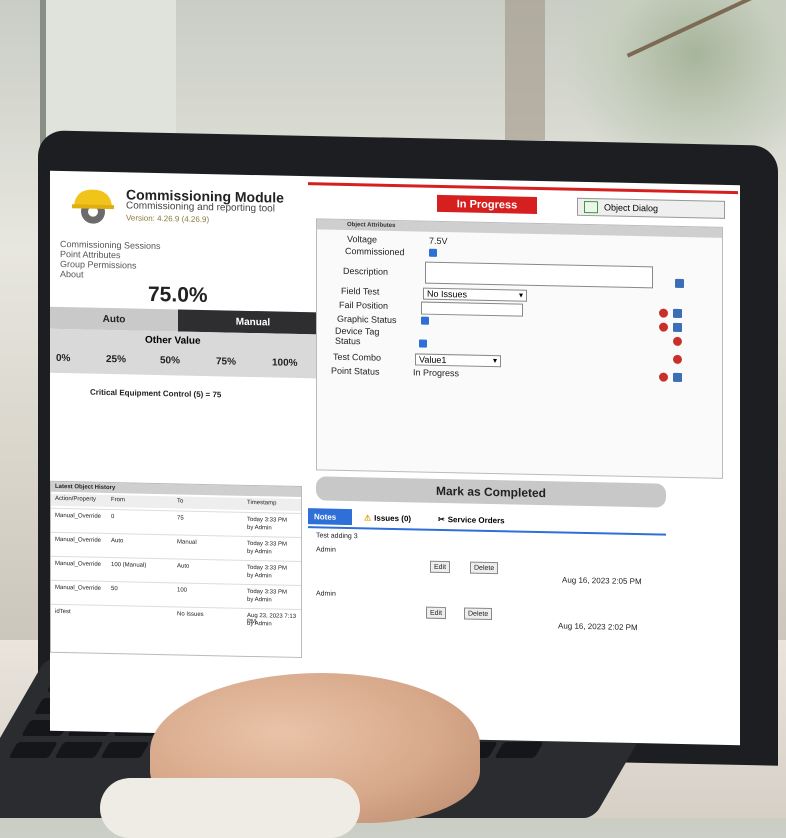  What do you see at coordinates (117, 541) in the screenshot?
I see `history-from: Auto` at bounding box center [117, 541].